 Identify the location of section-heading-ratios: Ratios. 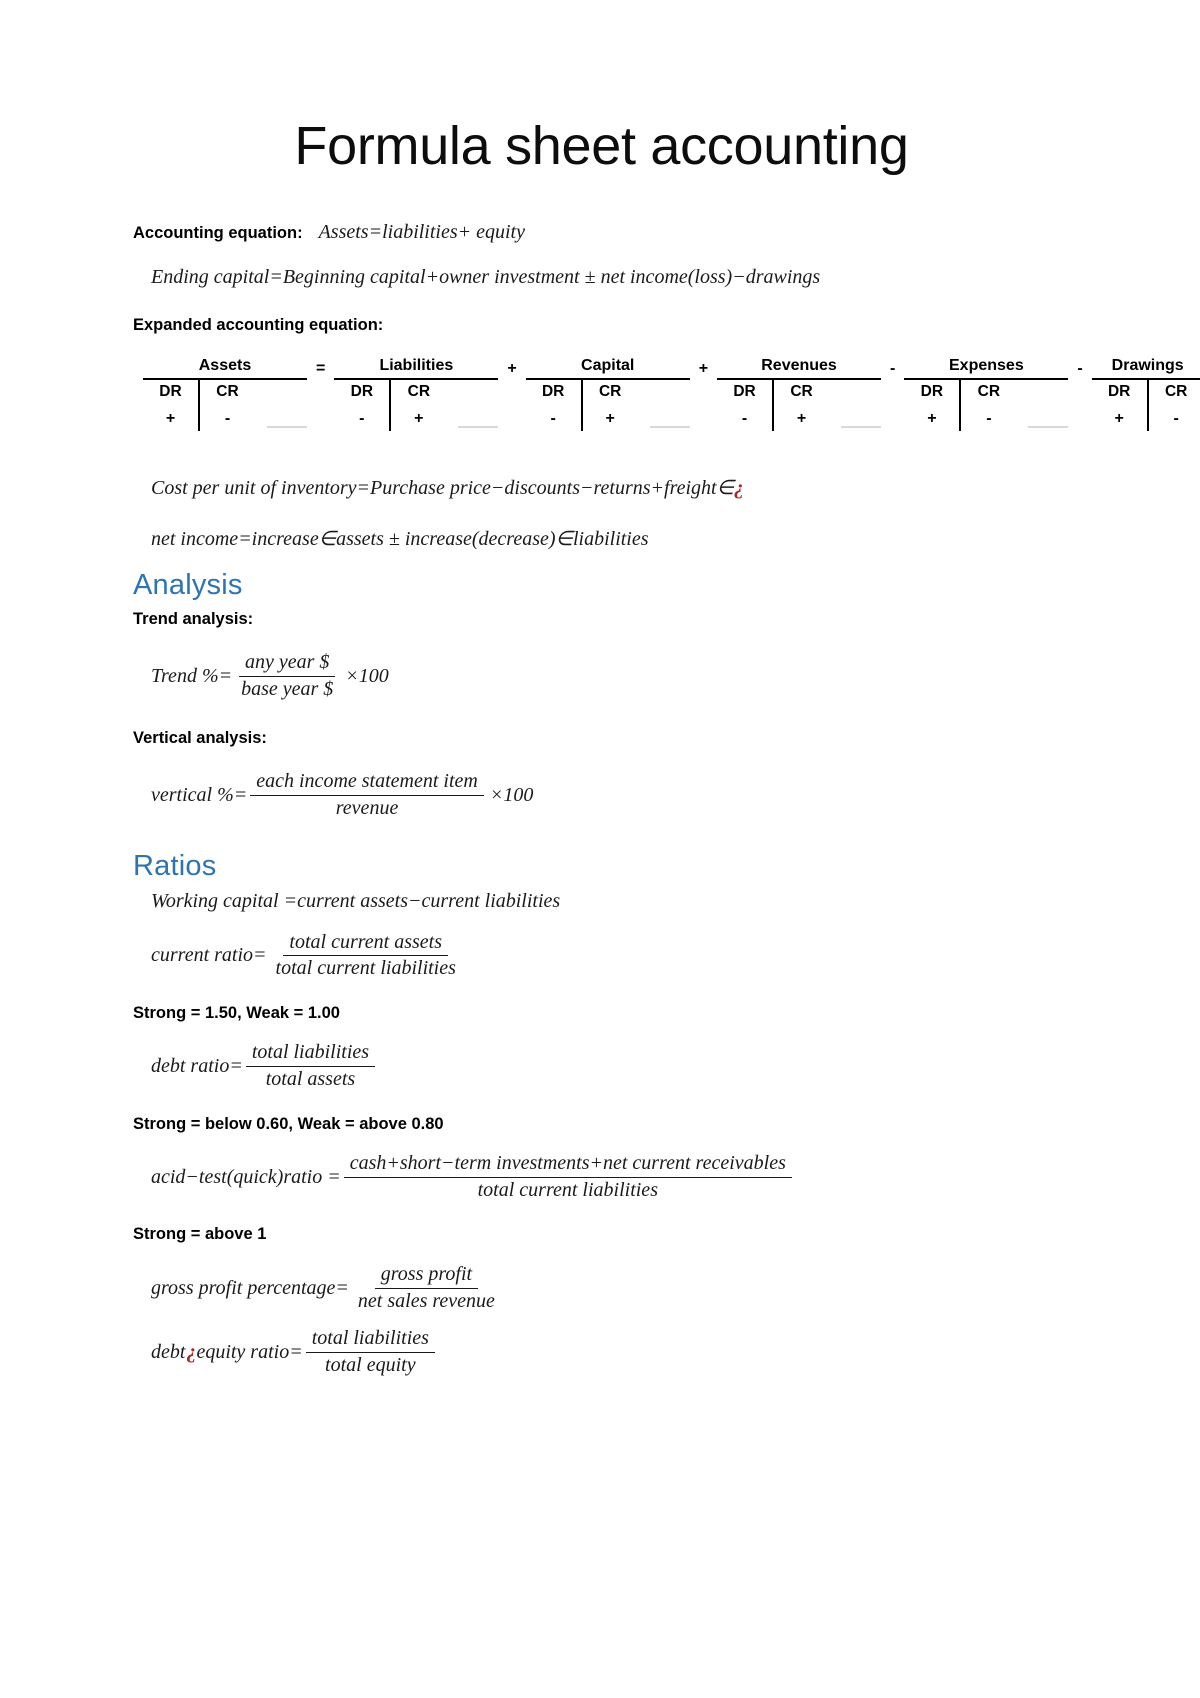
(175, 866).